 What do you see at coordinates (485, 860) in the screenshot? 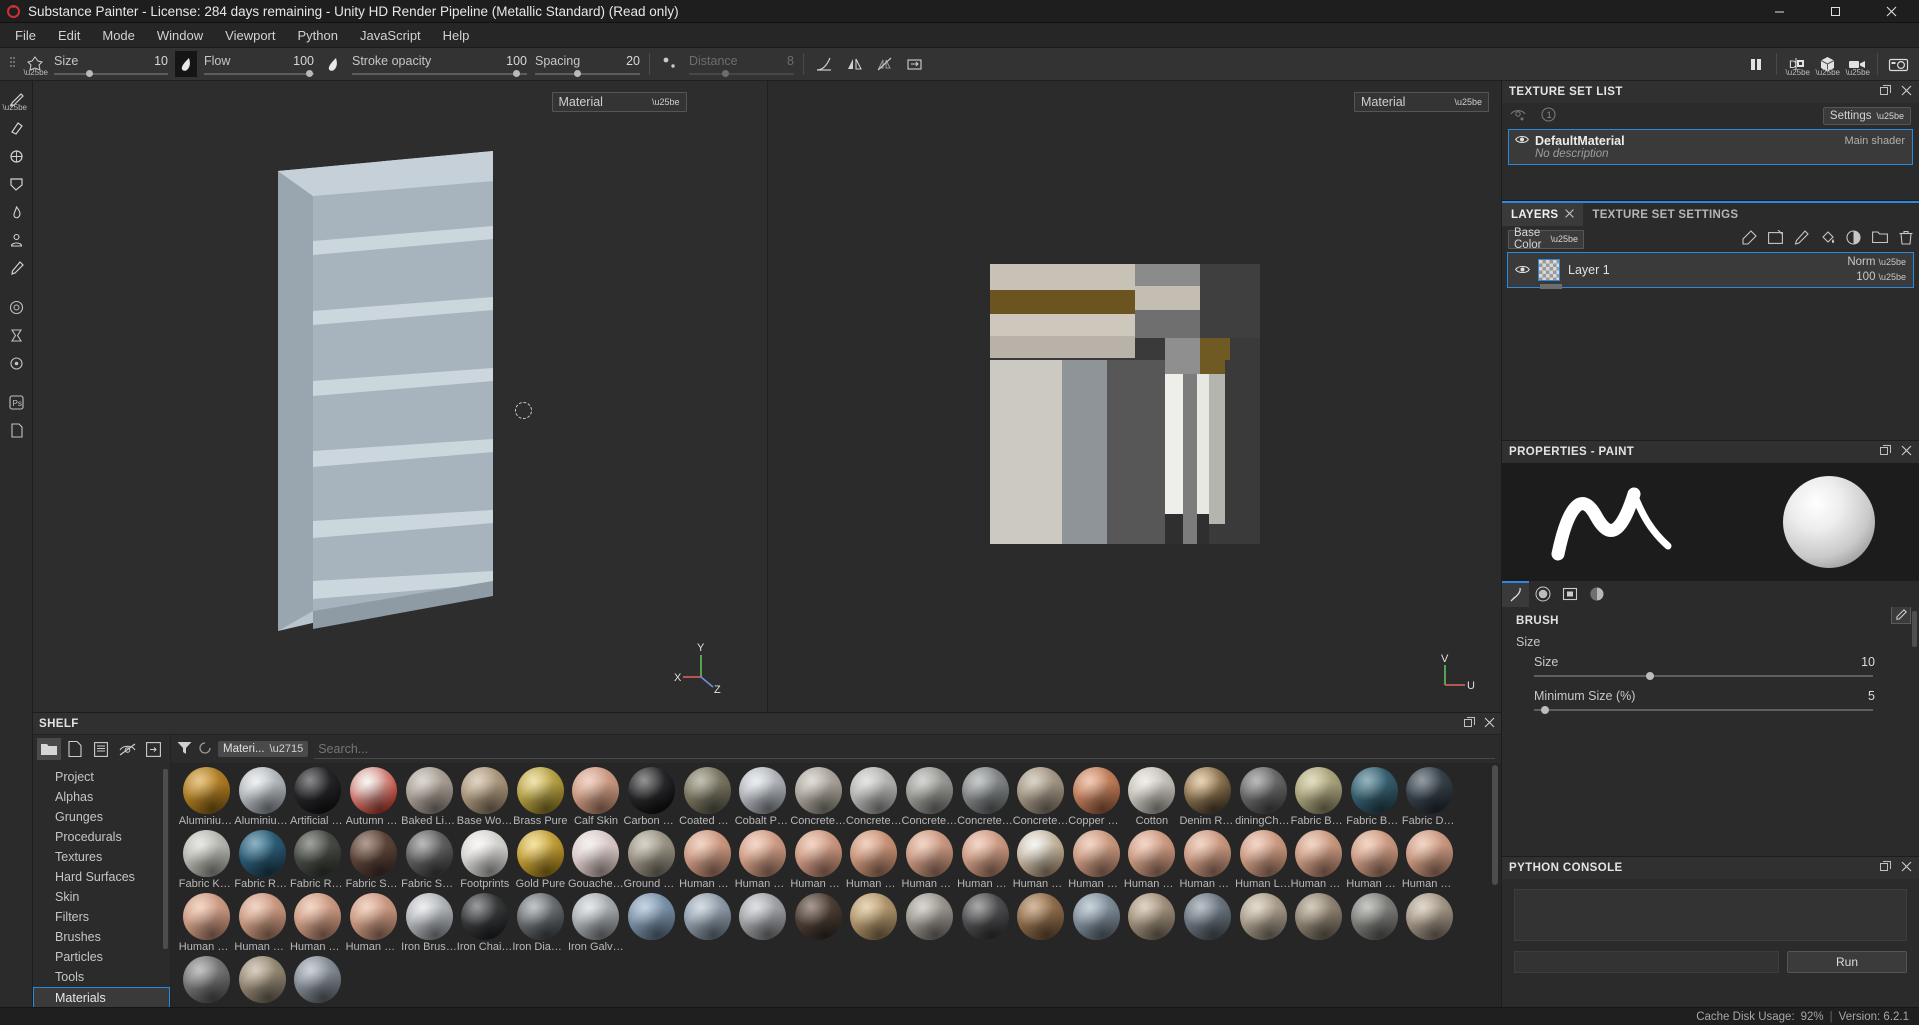
I see `material-item: Footprints` at bounding box center [485, 860].